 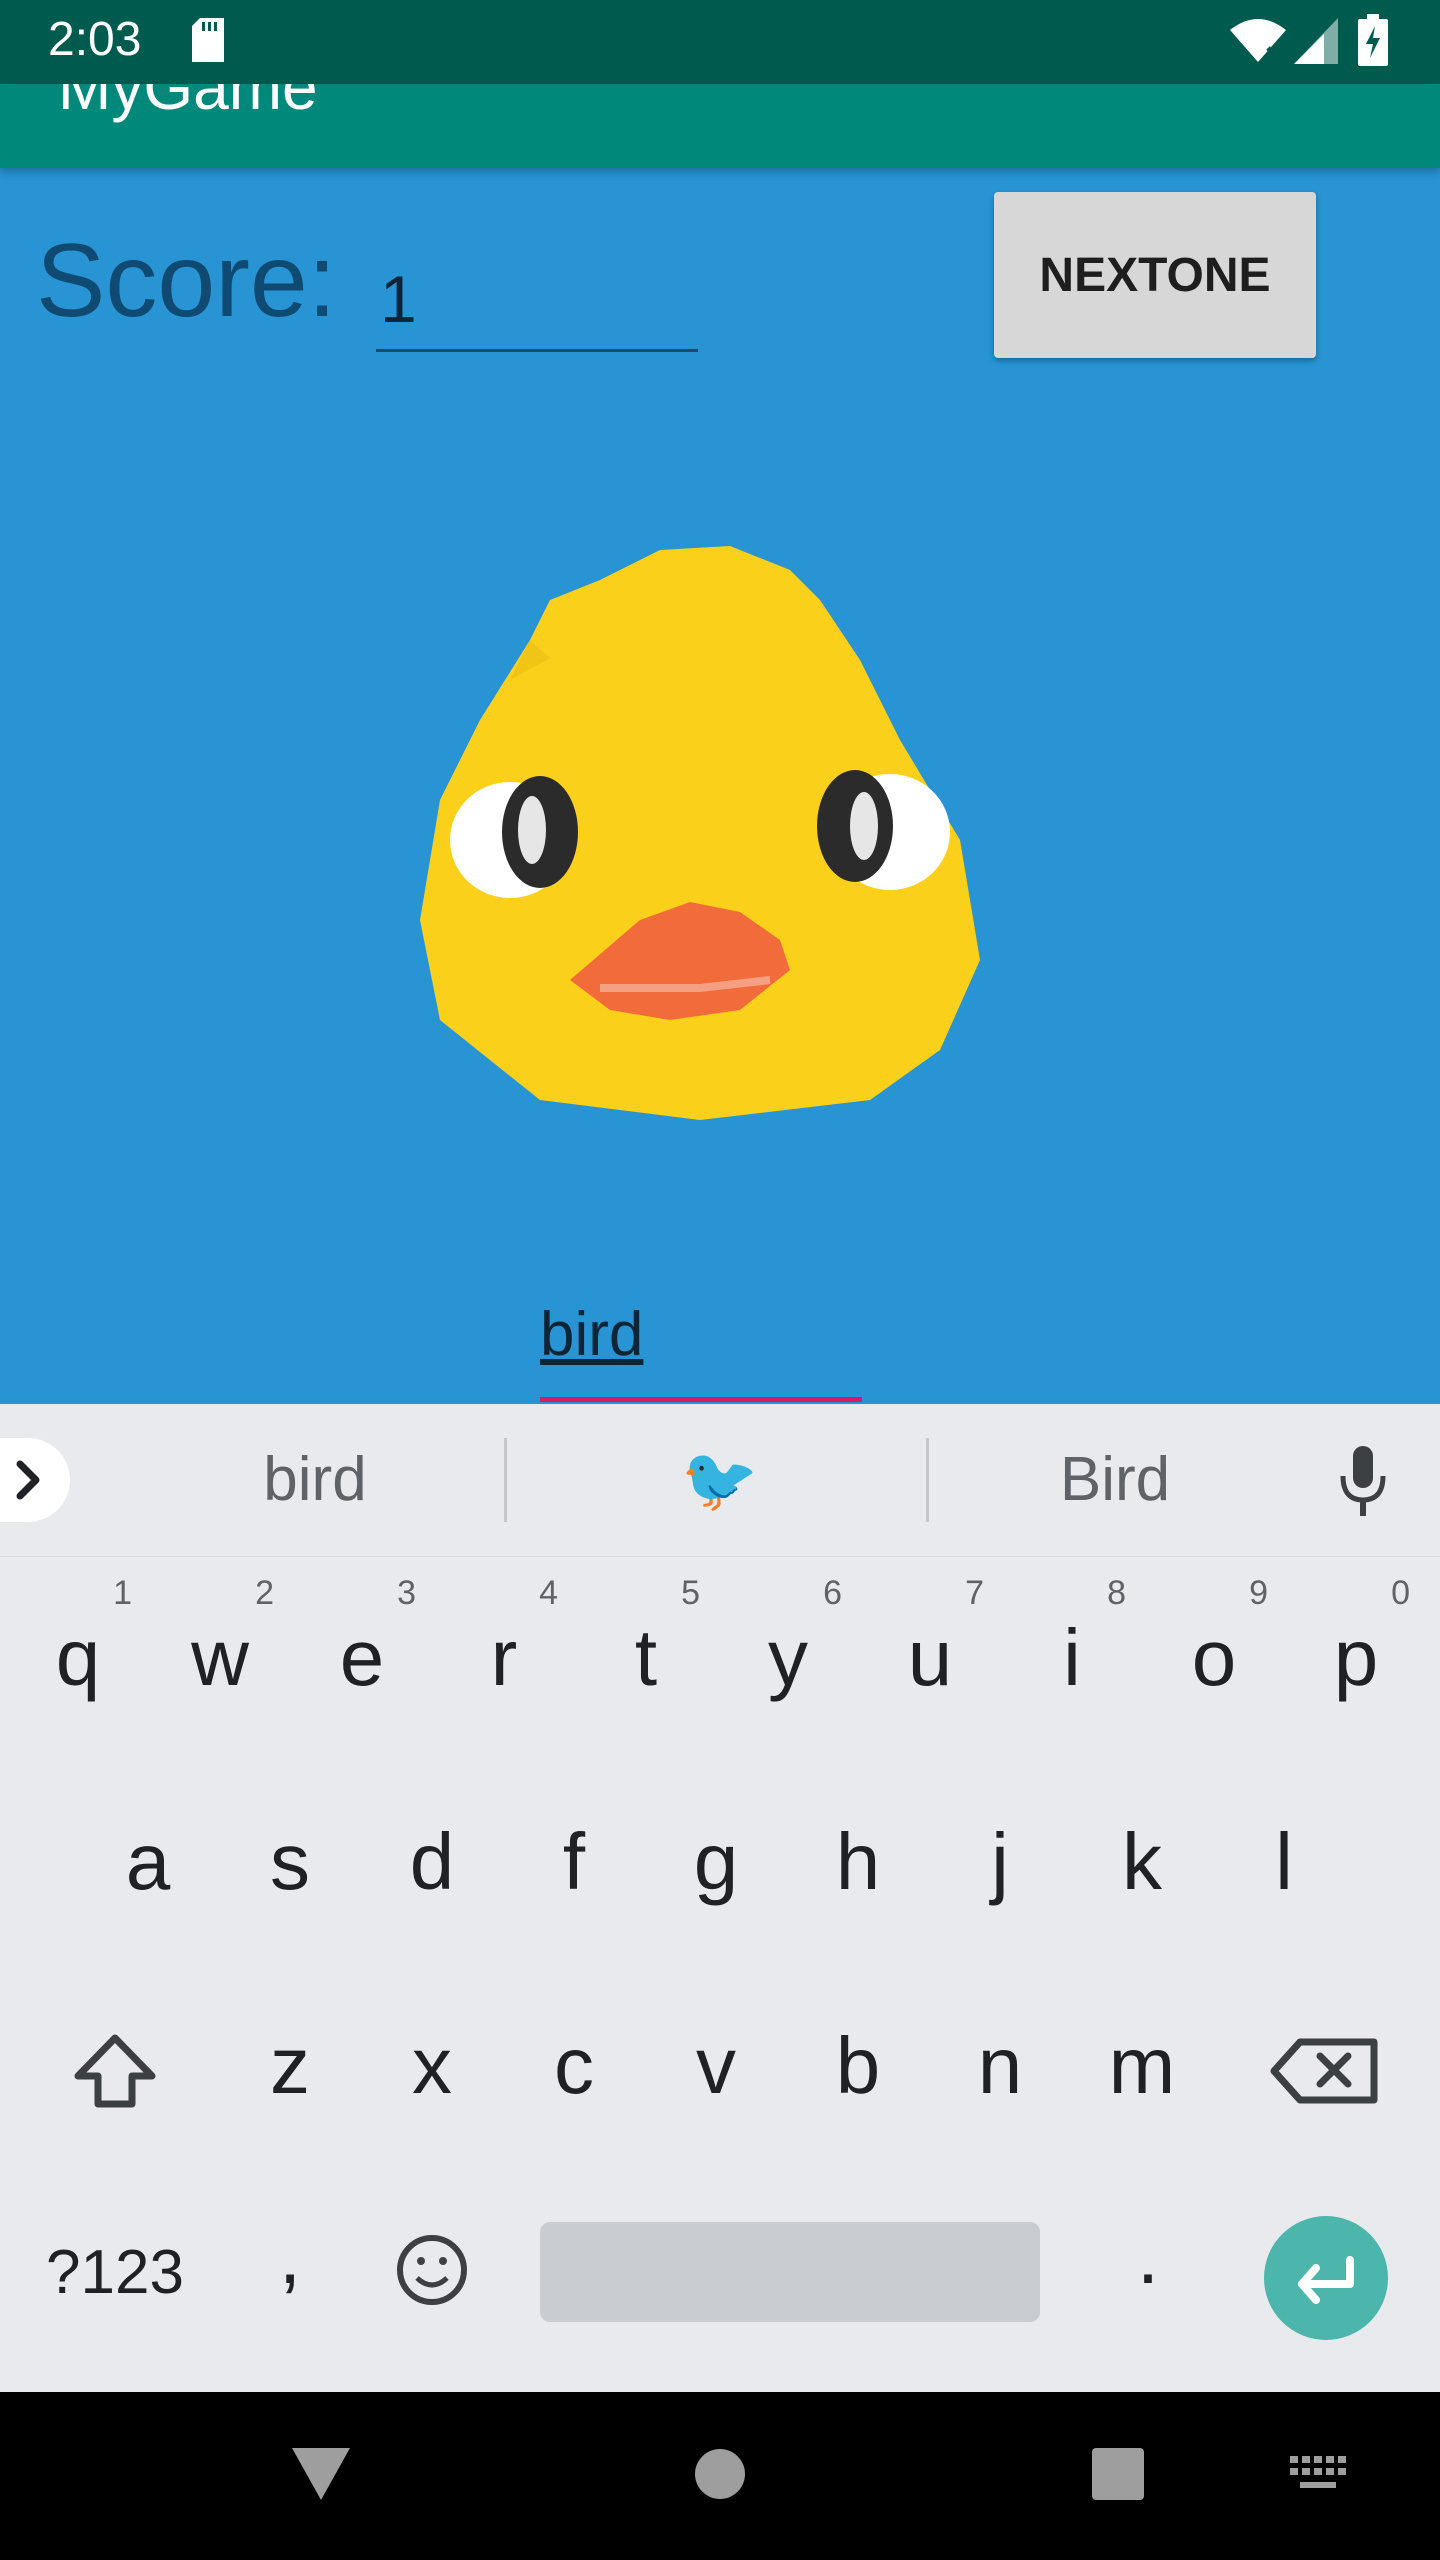 I want to click on chevron-right-icon, so click(x=28, y=1480).